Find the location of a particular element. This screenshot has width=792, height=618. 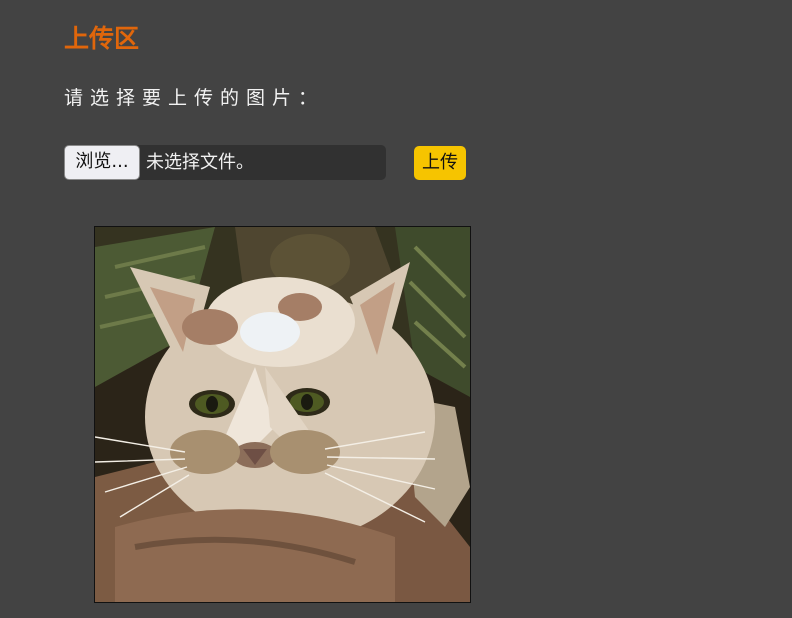

file-input: 浏览... 未选择文件。 is located at coordinates (225, 162).